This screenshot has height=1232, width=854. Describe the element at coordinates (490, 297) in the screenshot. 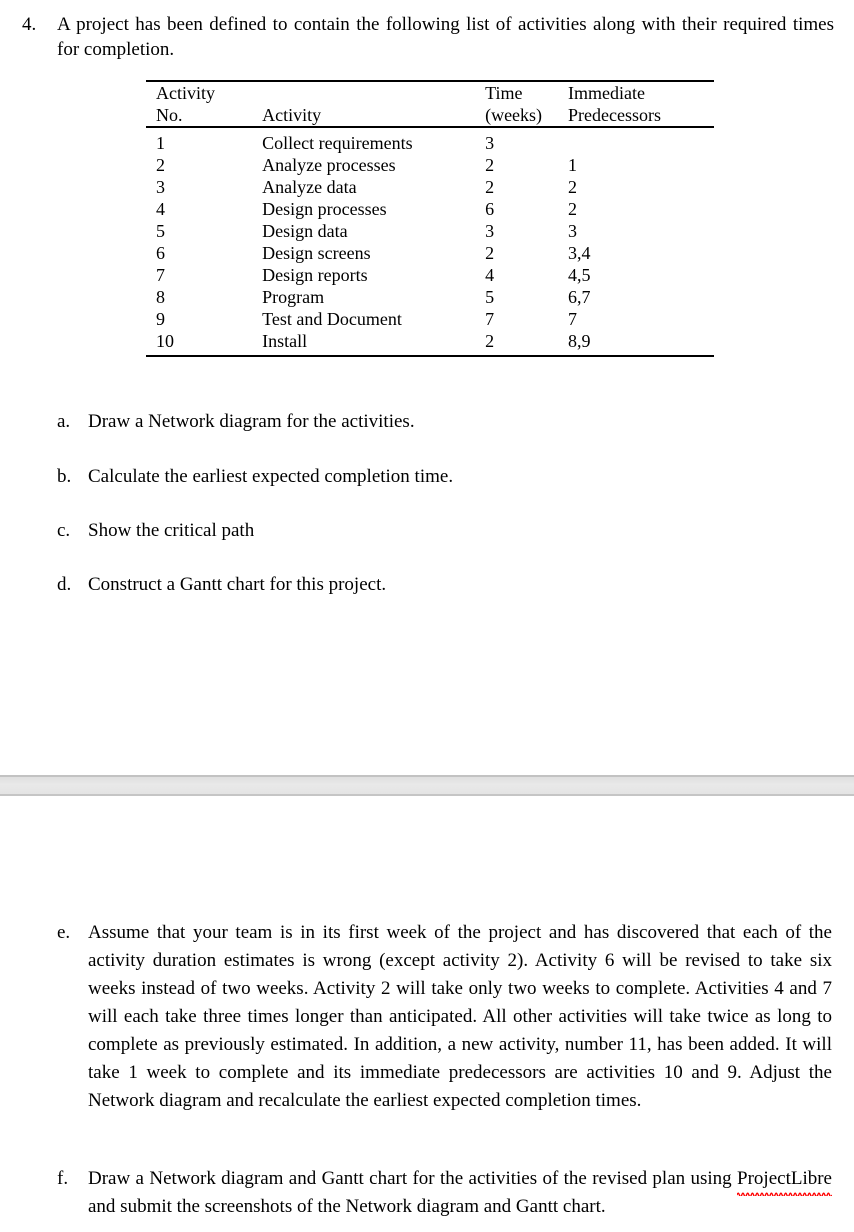

I see `cell-time: 5` at that location.